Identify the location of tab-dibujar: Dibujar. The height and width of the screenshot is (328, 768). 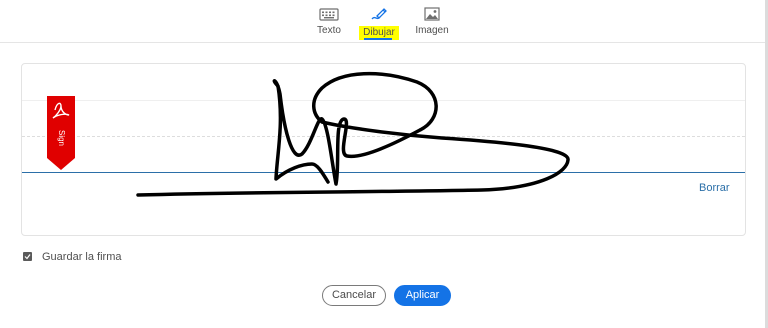
(379, 22).